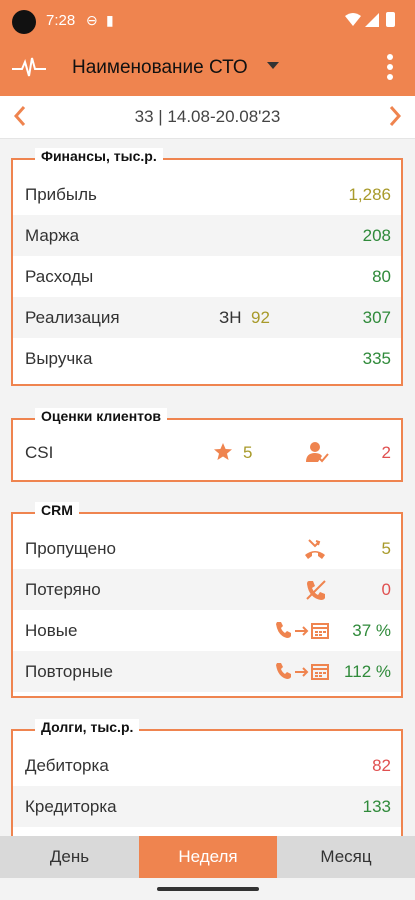 The image size is (415, 900). Describe the element at coordinates (395, 116) in the screenshot. I see `next-week-icon` at that location.